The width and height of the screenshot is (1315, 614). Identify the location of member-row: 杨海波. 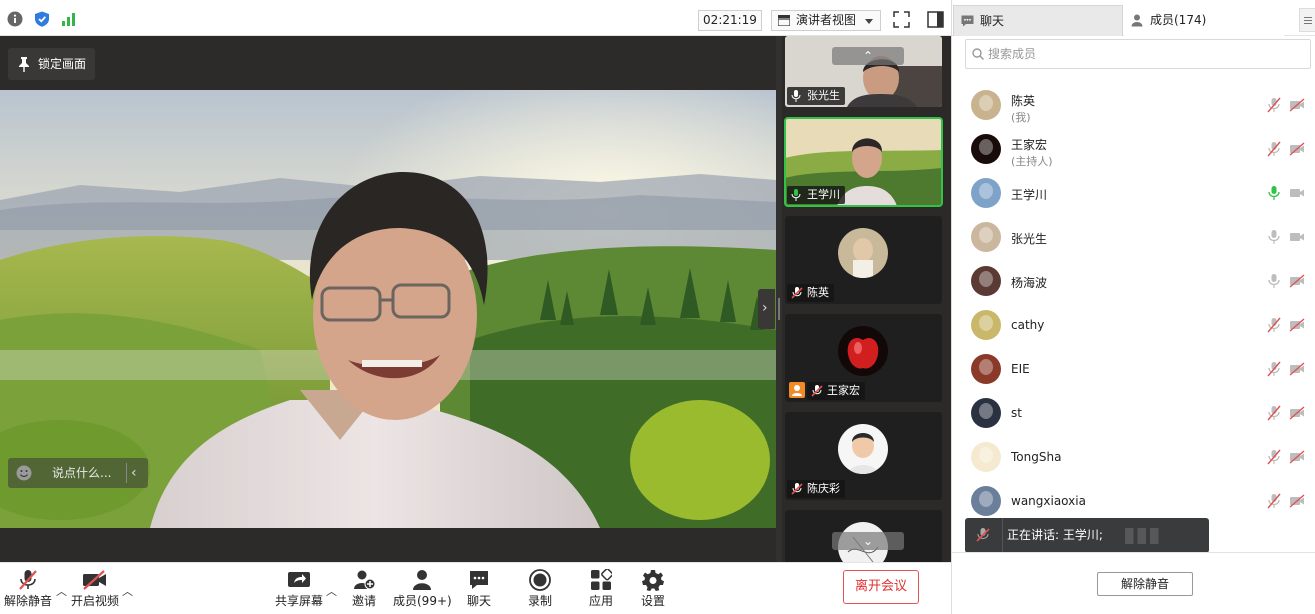
(1133, 282).